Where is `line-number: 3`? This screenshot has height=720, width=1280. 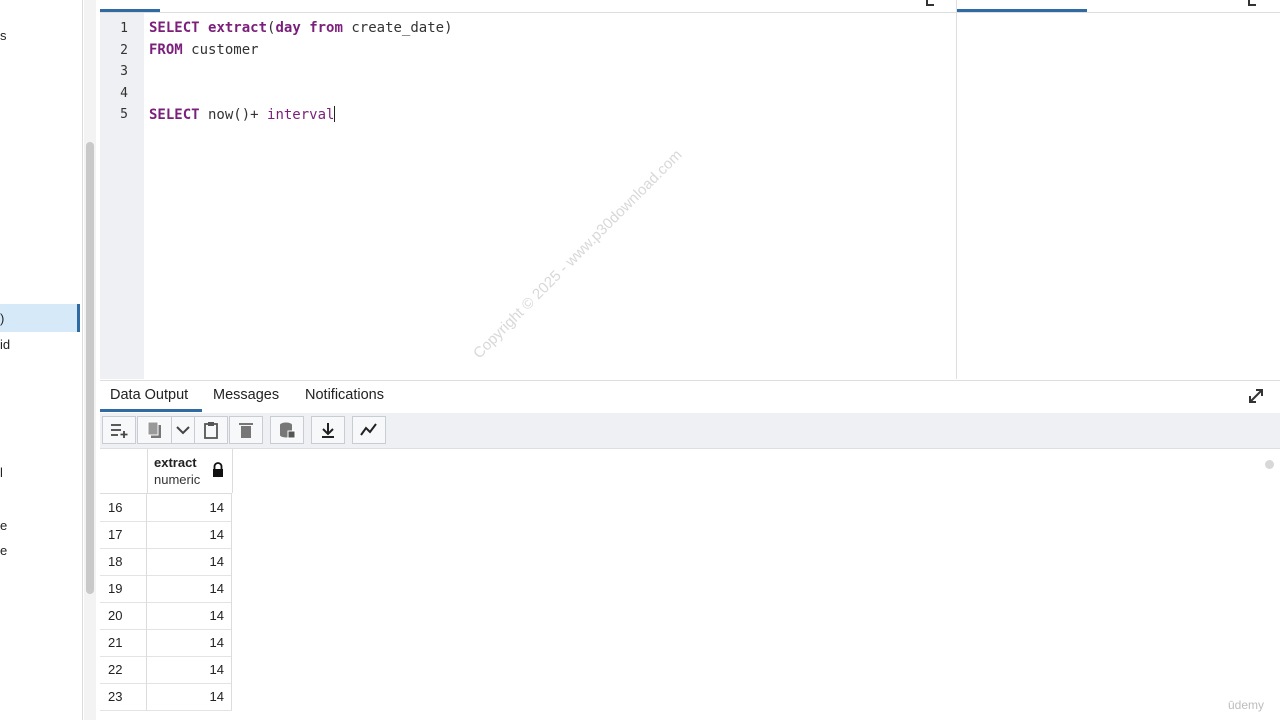 line-number: 3 is located at coordinates (124, 71).